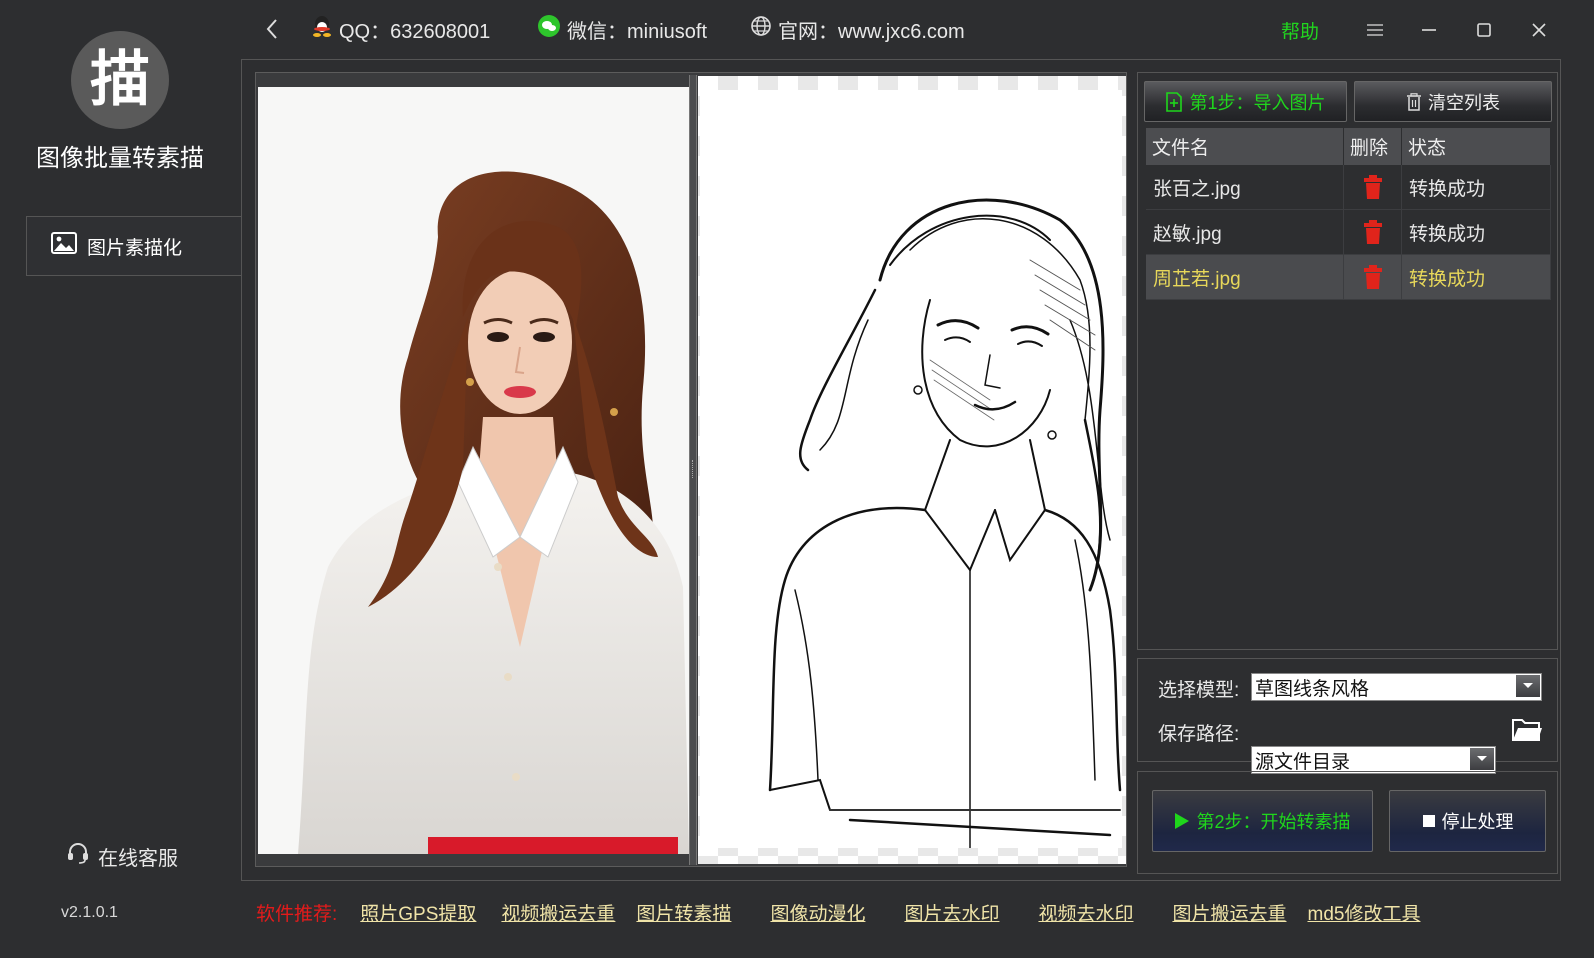 The width and height of the screenshot is (1594, 958). What do you see at coordinates (1257, 102) in the screenshot?
I see `import-label: 第1步：导入图片` at bounding box center [1257, 102].